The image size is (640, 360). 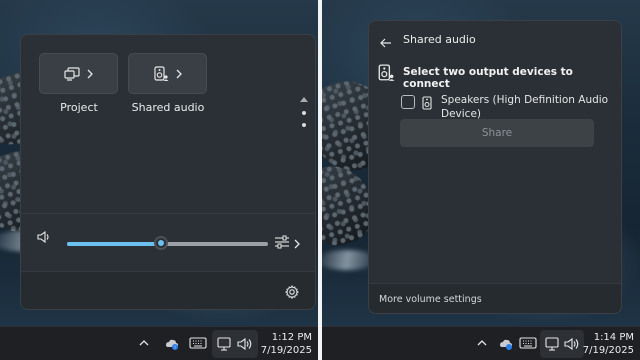 What do you see at coordinates (79, 107) in the screenshot?
I see `project-tile-label: Project` at bounding box center [79, 107].